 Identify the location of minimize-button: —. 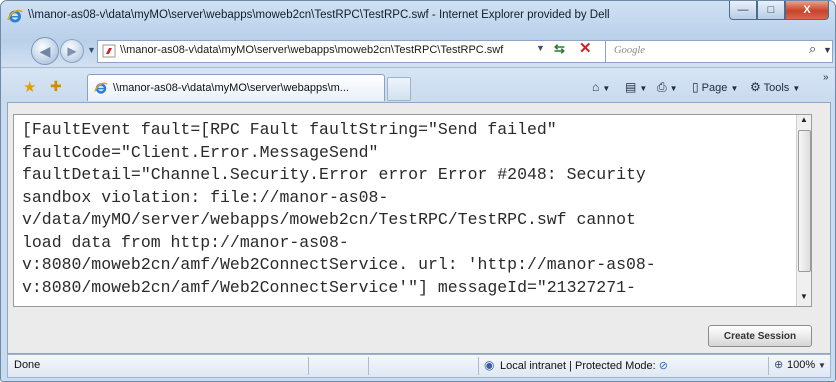
(743, 10).